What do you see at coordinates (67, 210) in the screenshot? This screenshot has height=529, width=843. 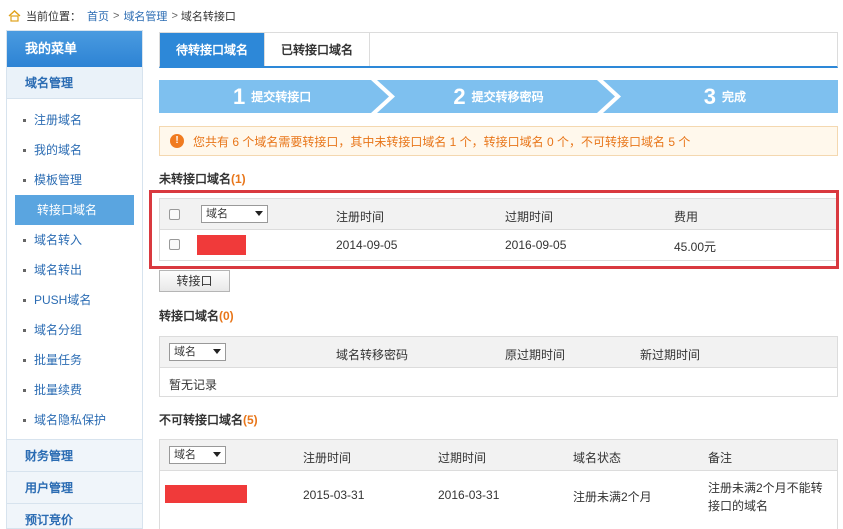 I see `sidebar-item-label: 转接口域名` at bounding box center [67, 210].